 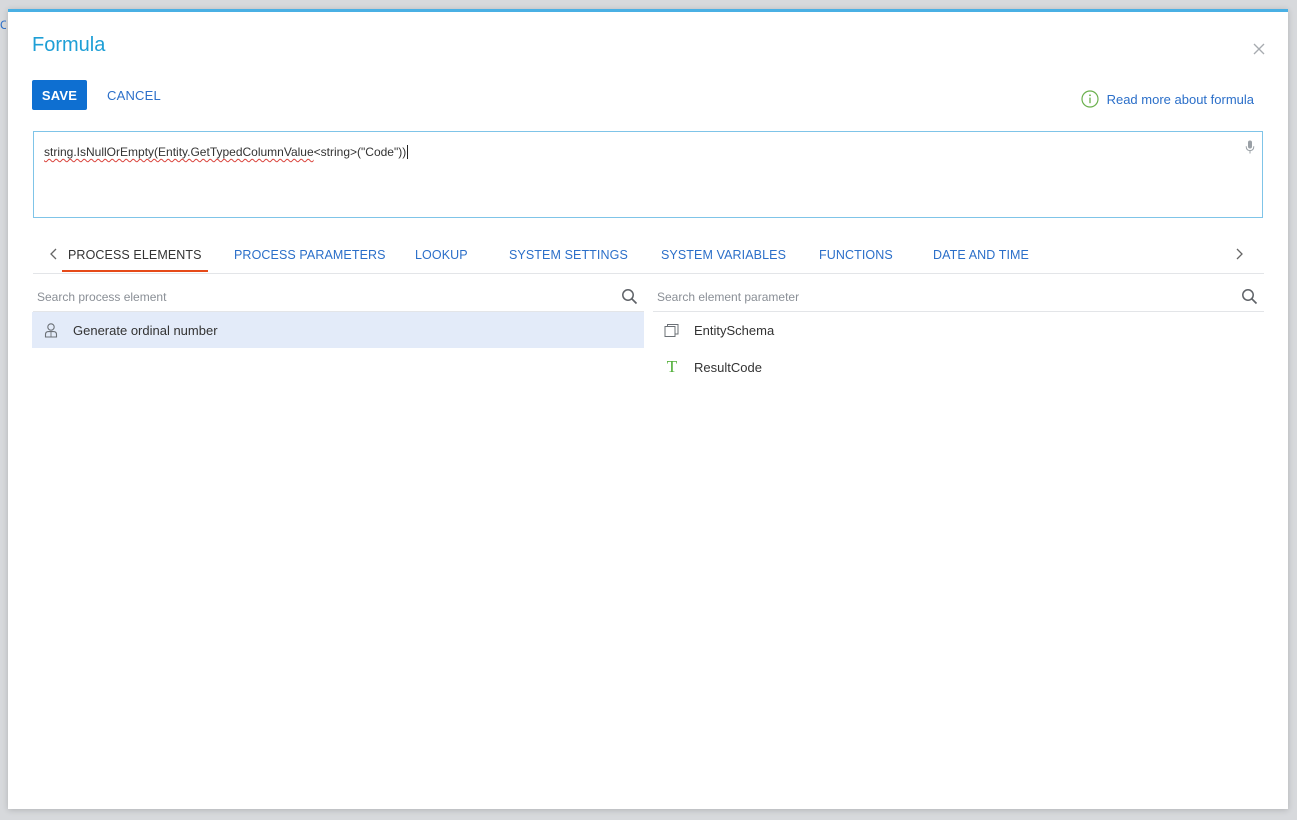 What do you see at coordinates (958, 367) in the screenshot?
I see `parameter-item-resultcode: T ResultCode` at bounding box center [958, 367].